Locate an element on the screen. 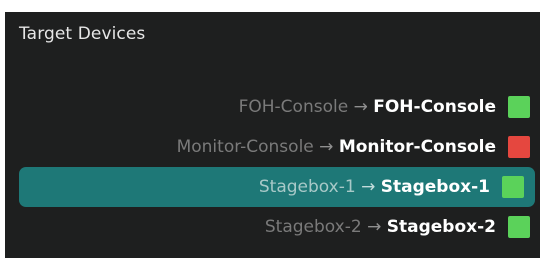  device-mapping: Stagebox-2 → Stagebox-2 is located at coordinates (380, 227).